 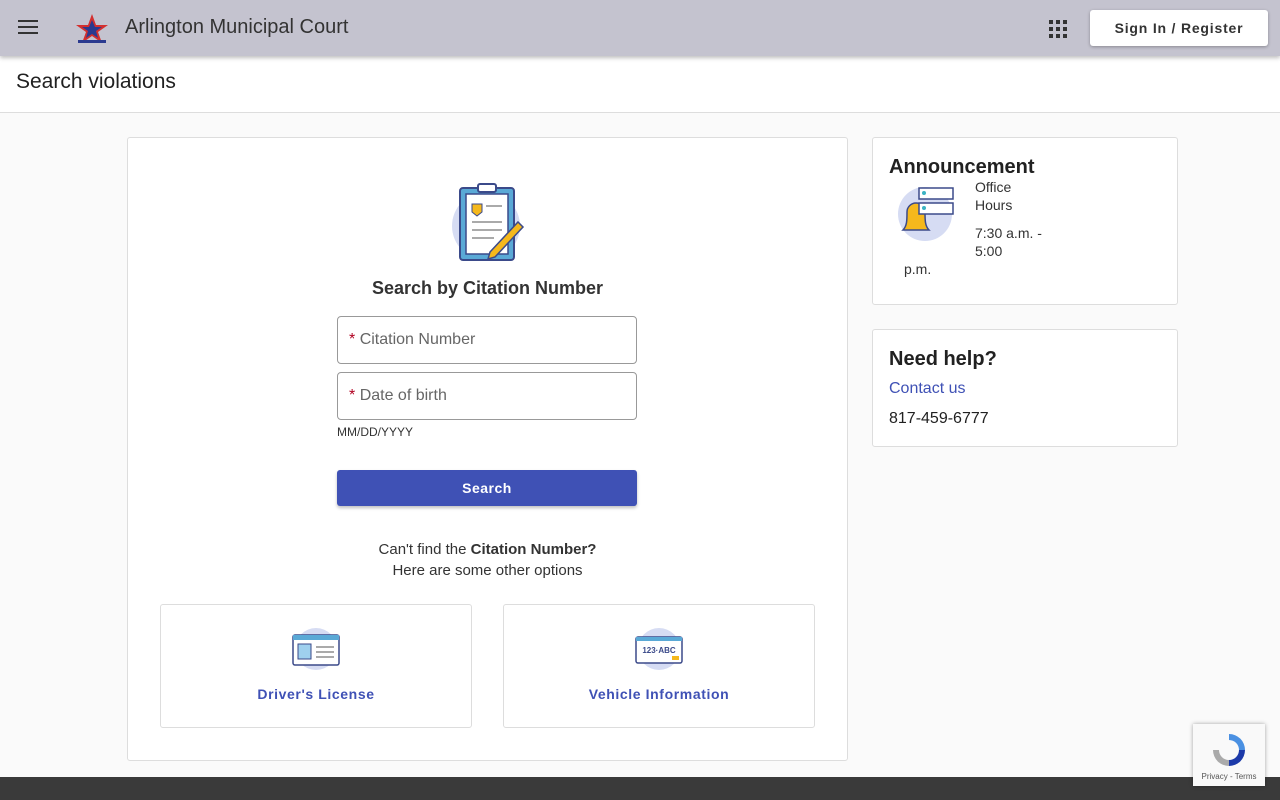 I want to click on footer, so click(x=640, y=788).